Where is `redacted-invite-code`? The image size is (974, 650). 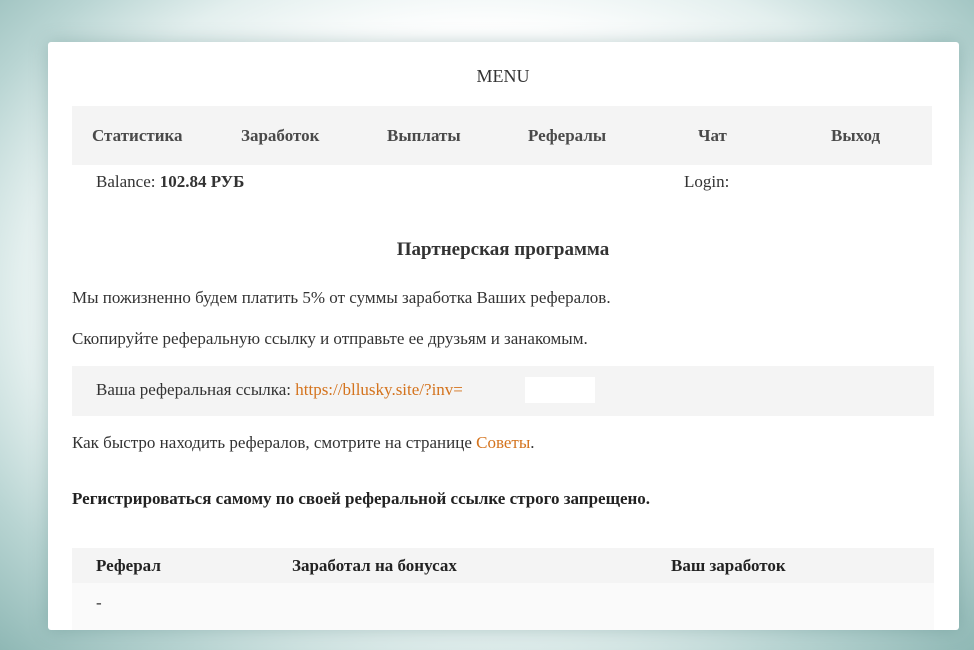
redacted-invite-code is located at coordinates (560, 390).